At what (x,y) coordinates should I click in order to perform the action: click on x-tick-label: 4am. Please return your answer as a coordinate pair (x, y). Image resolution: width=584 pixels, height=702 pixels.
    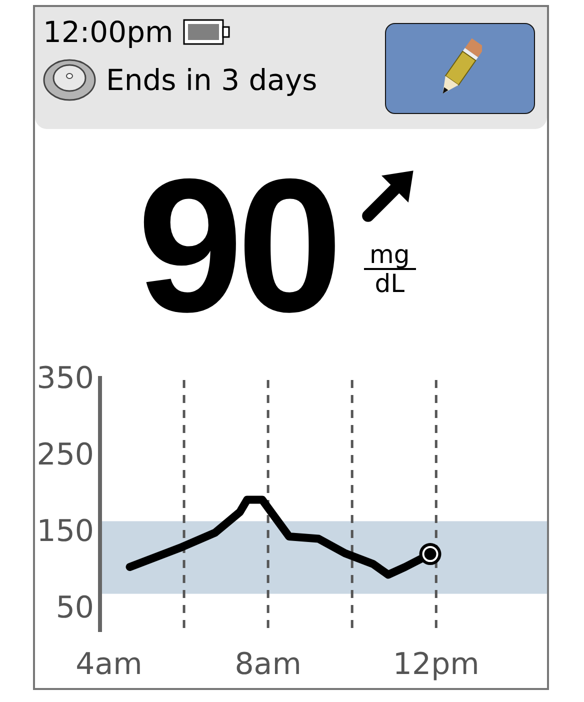
    Looking at the image, I should click on (109, 664).